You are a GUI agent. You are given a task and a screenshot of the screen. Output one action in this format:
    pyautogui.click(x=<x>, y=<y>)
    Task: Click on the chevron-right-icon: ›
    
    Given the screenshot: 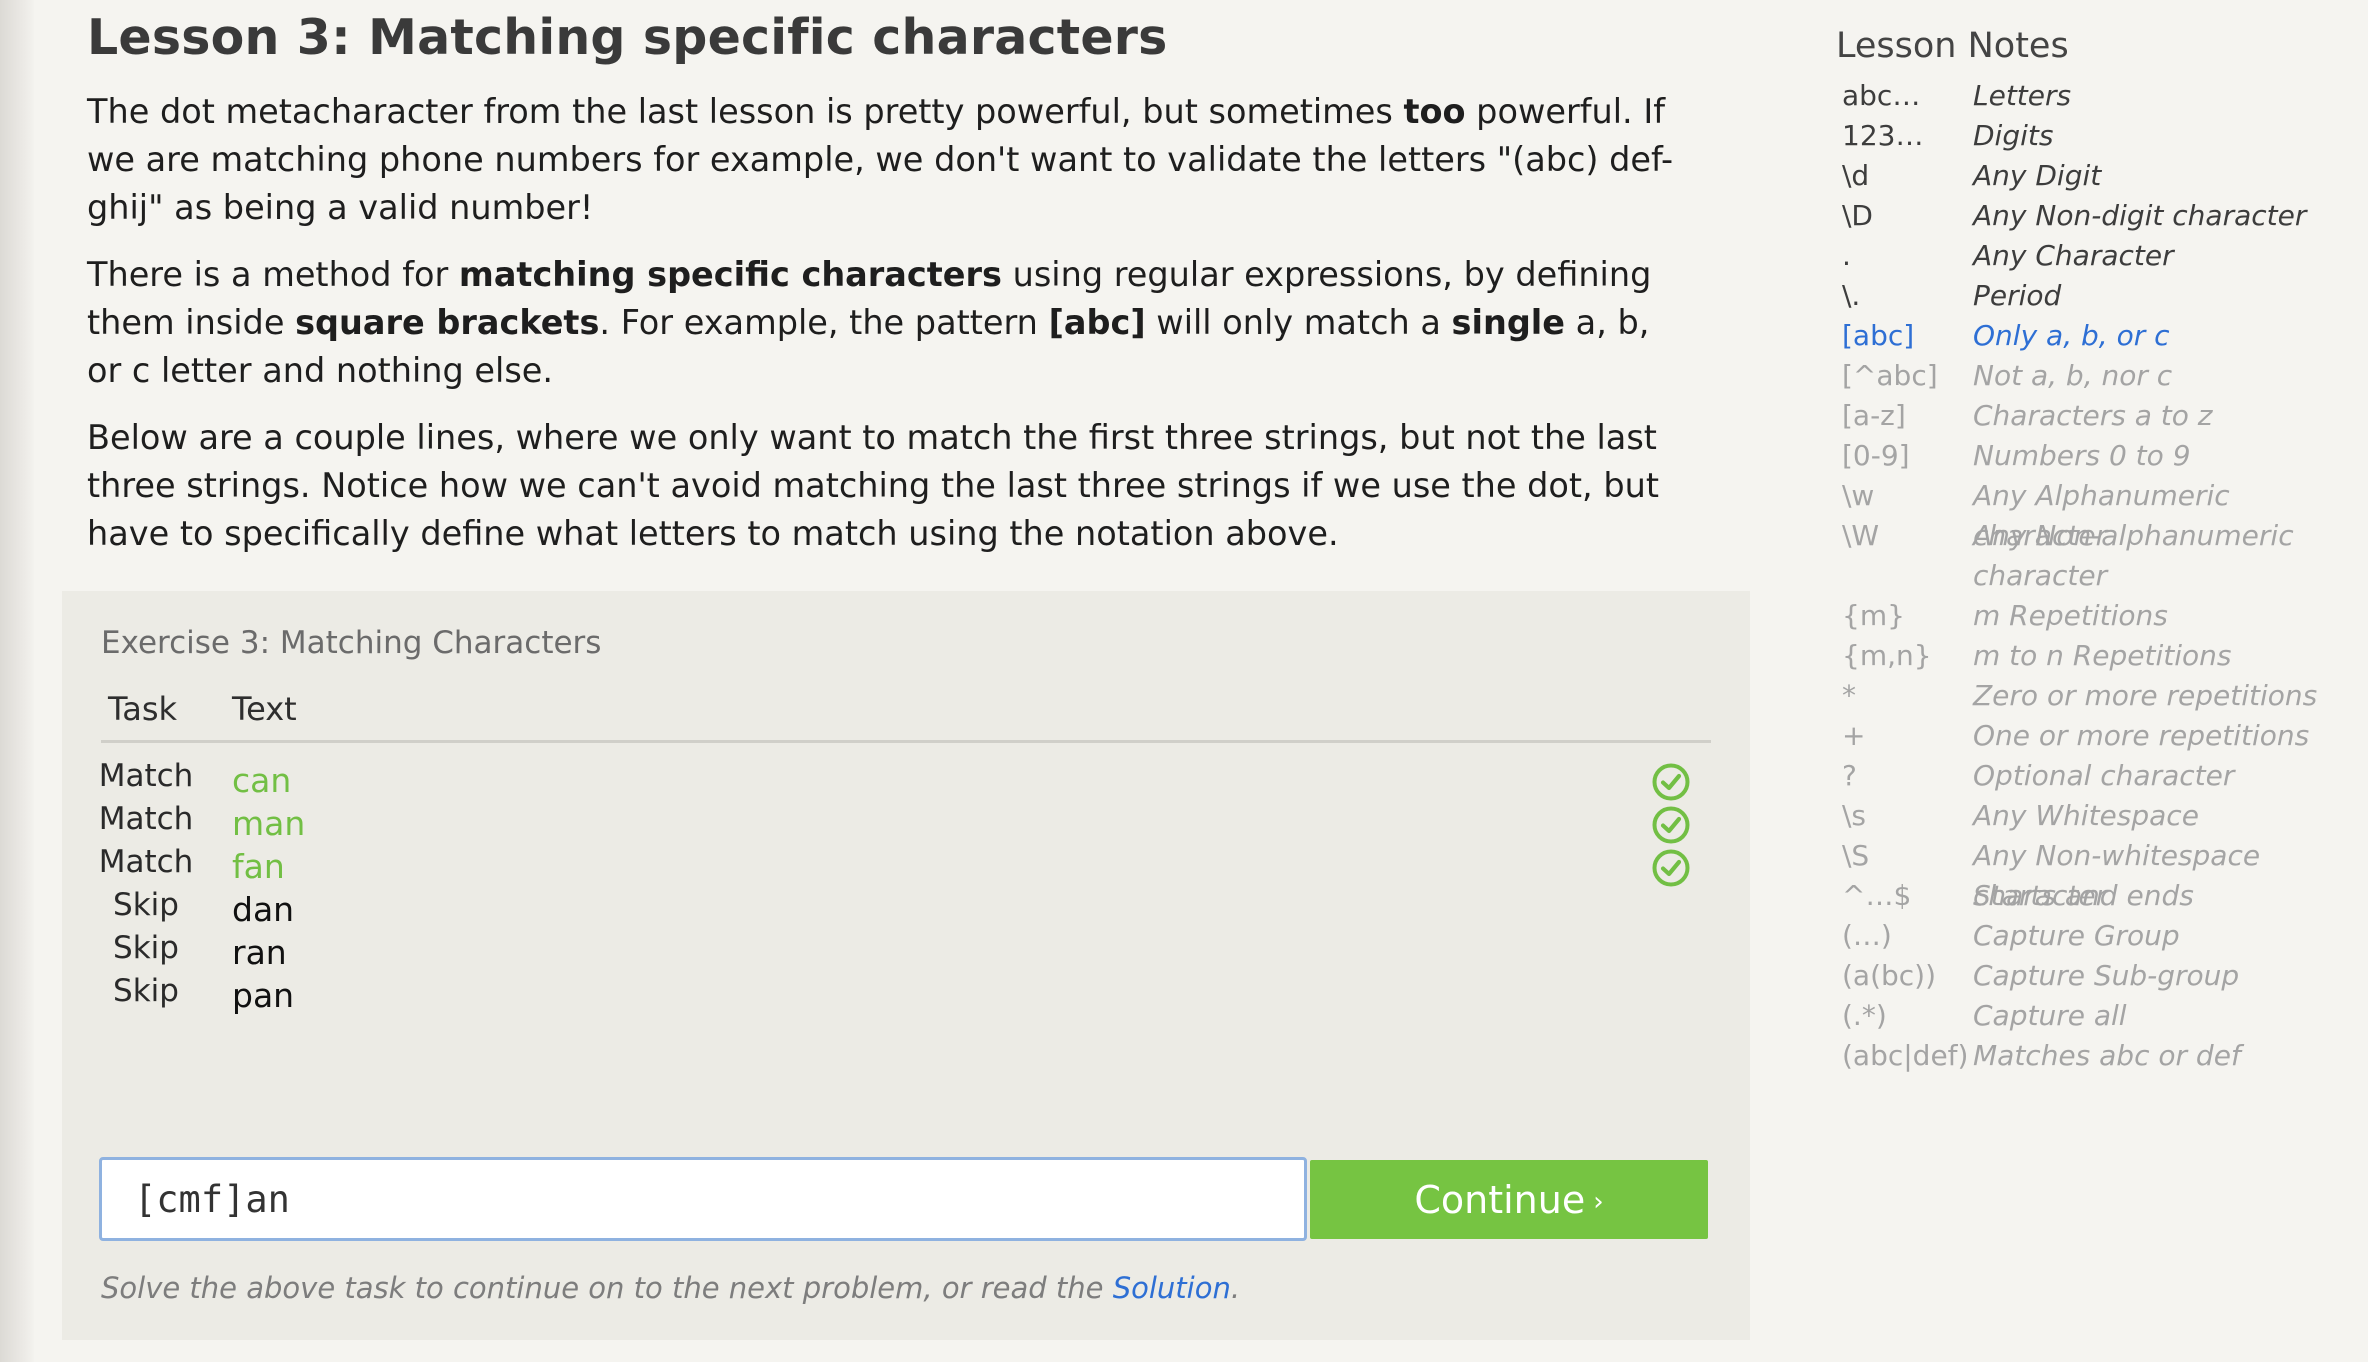 What is the action you would take?
    pyautogui.click(x=1598, y=1202)
    